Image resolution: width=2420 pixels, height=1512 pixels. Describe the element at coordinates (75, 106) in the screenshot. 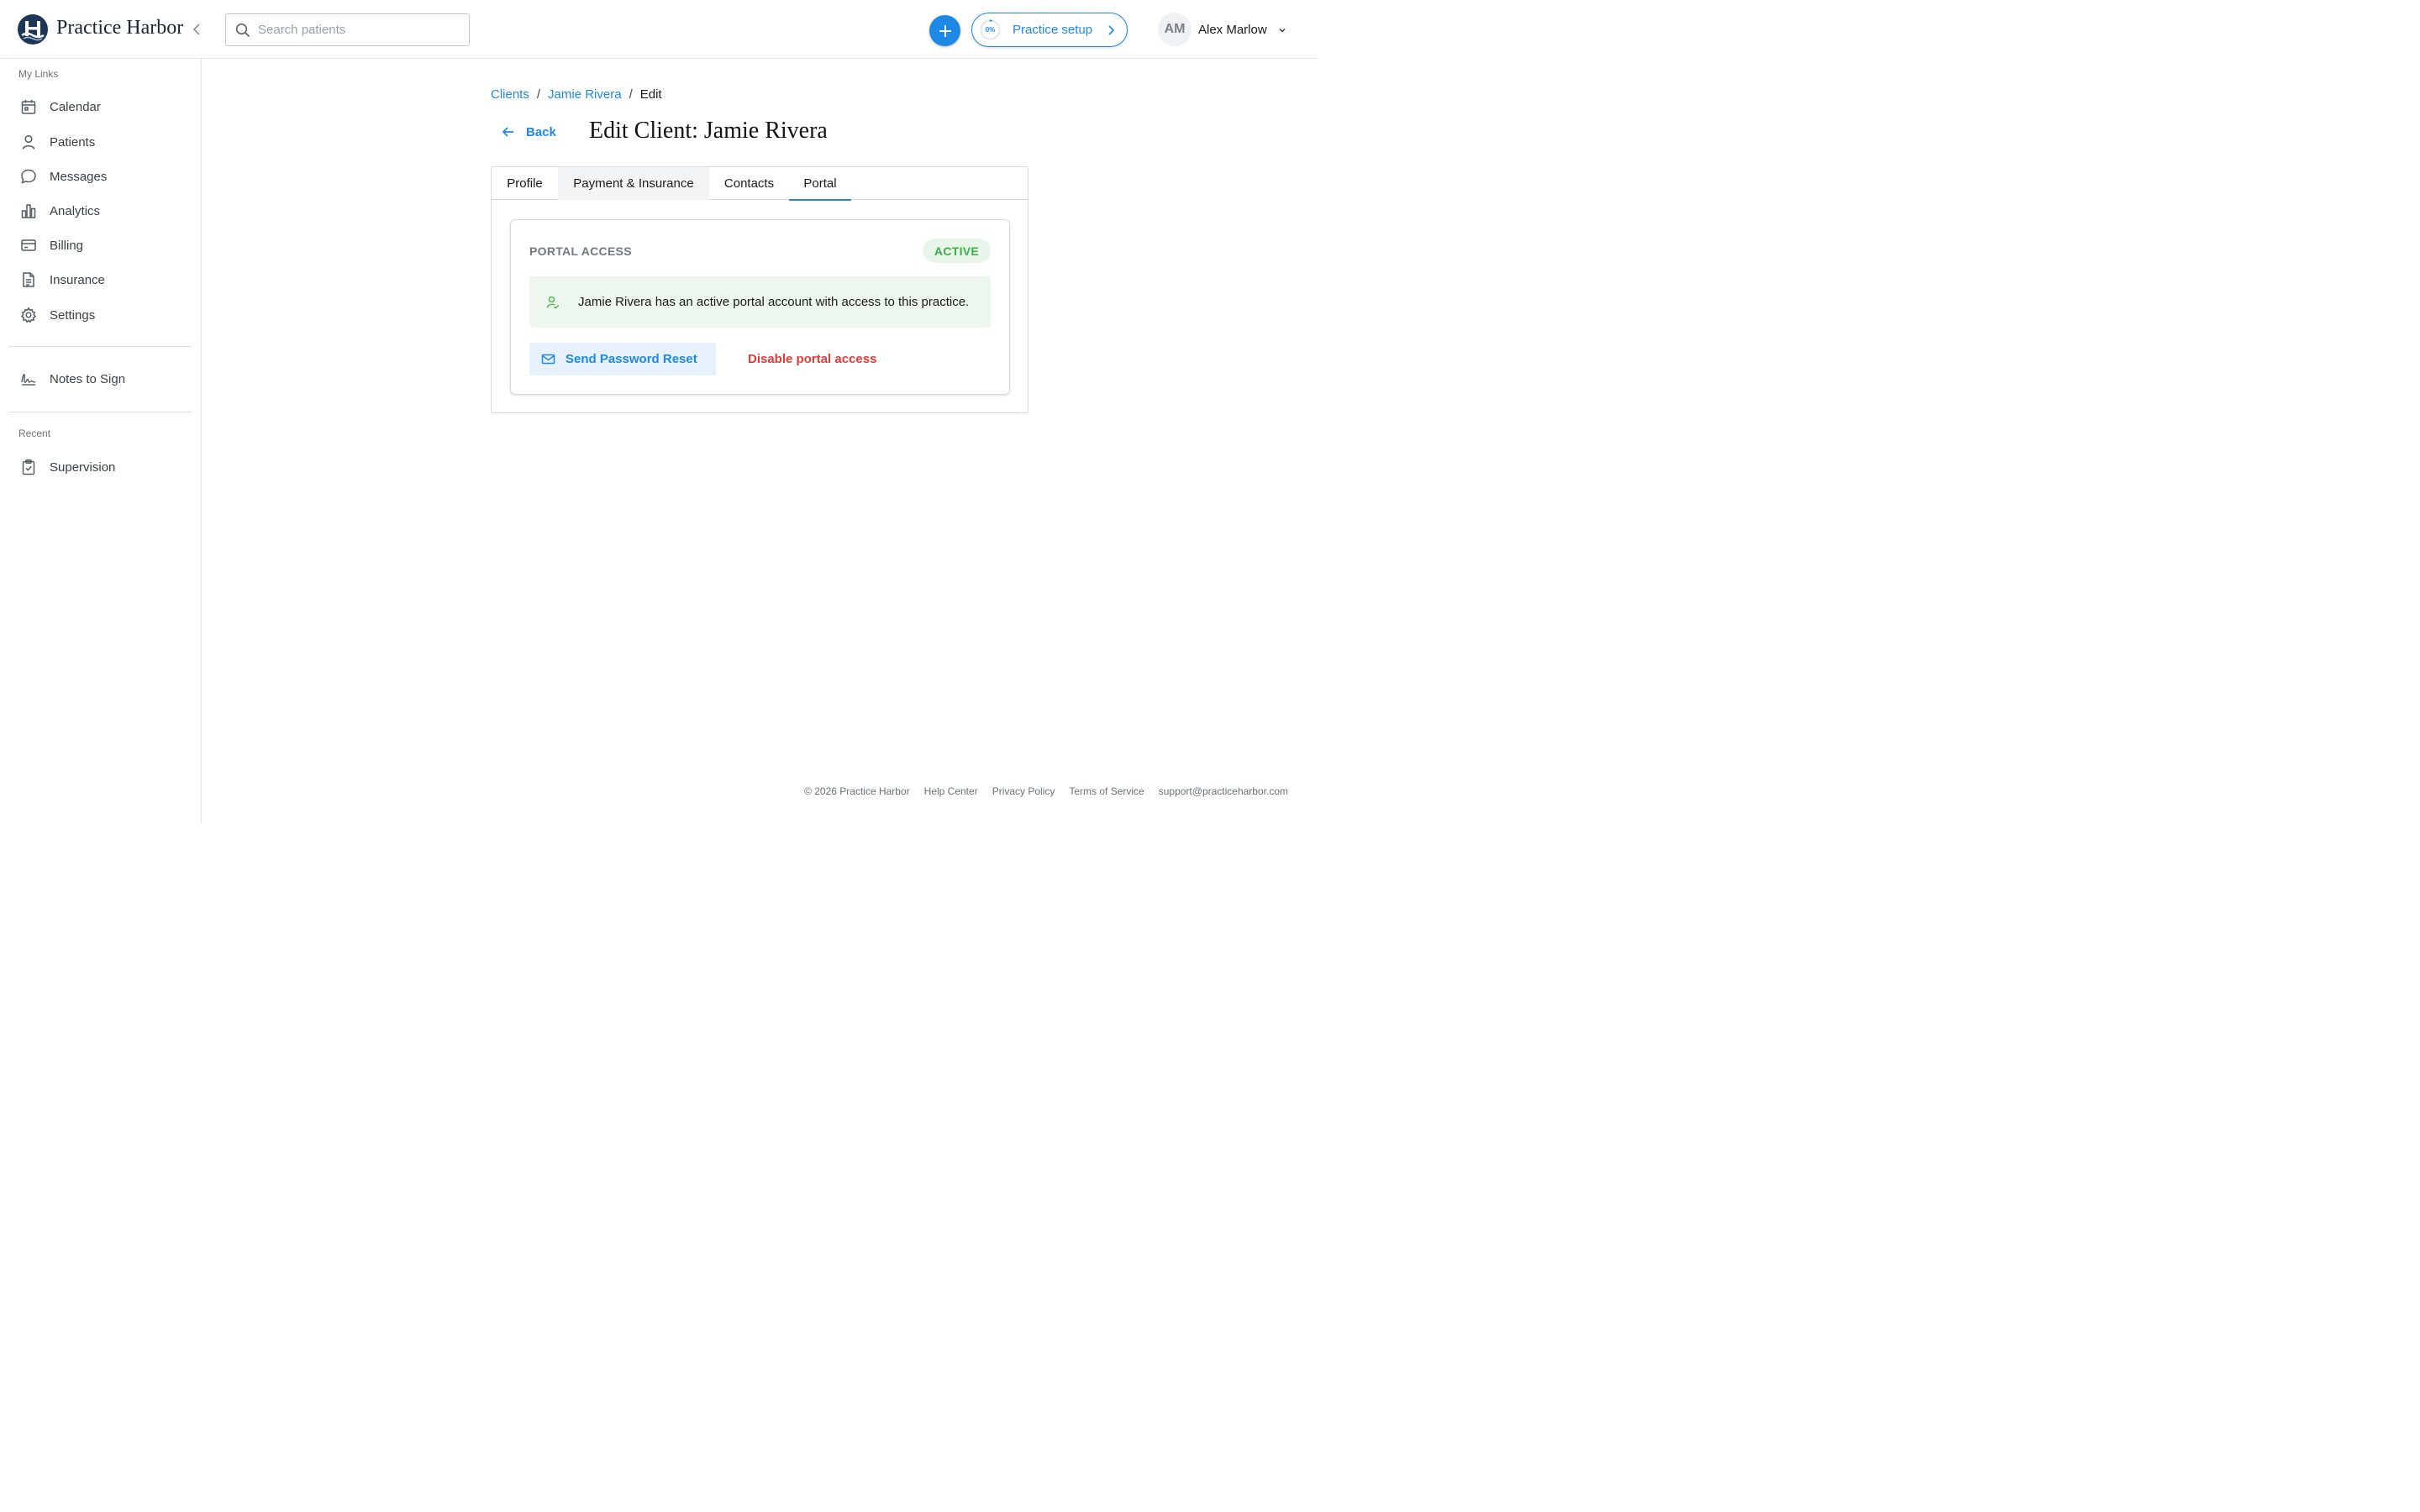

I see `sidebar-item-label: Calendar` at that location.